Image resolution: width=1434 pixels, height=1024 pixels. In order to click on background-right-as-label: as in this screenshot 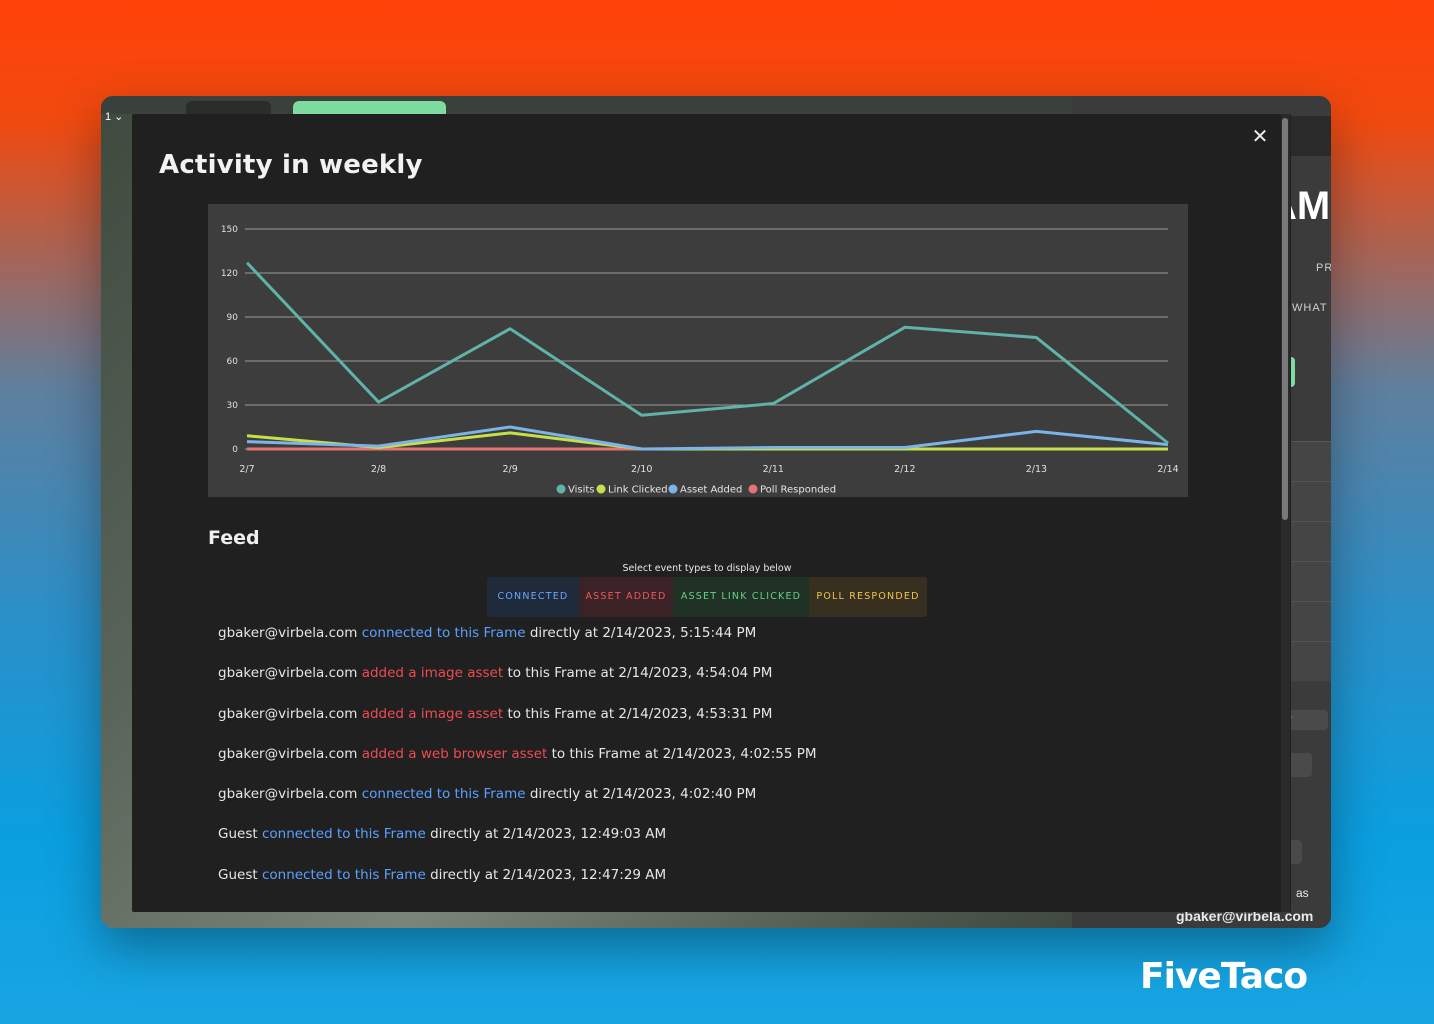, I will do `click(1302, 893)`.